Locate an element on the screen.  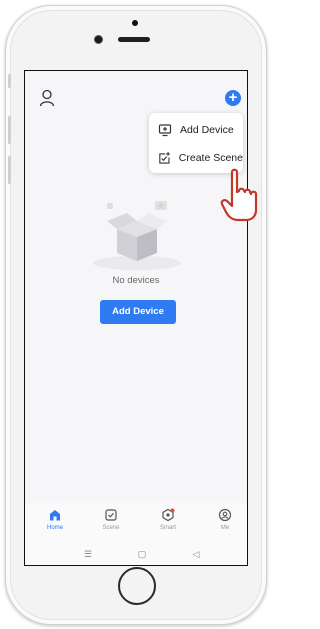
bottom-tab-bar: Home Scene Smart Me is located at coordinates (136, 523).